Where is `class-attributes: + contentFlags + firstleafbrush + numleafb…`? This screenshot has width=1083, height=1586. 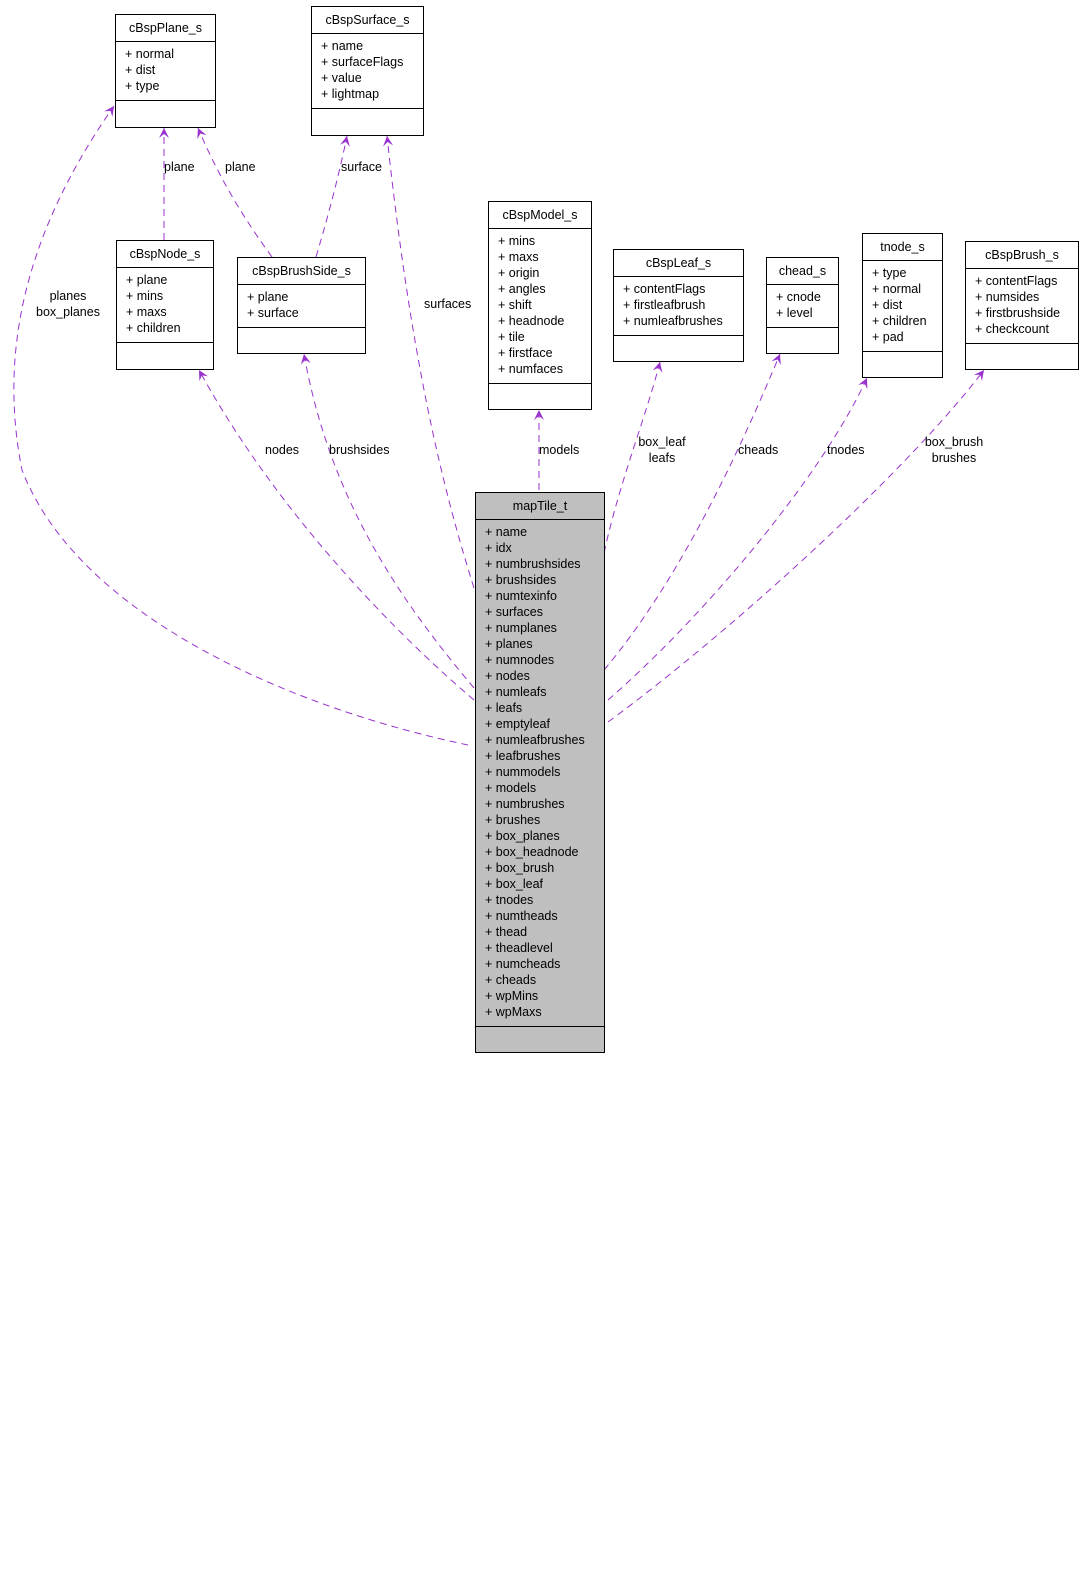
class-attributes: + contentFlags + firstleafbrush + numleafb… is located at coordinates (678, 306).